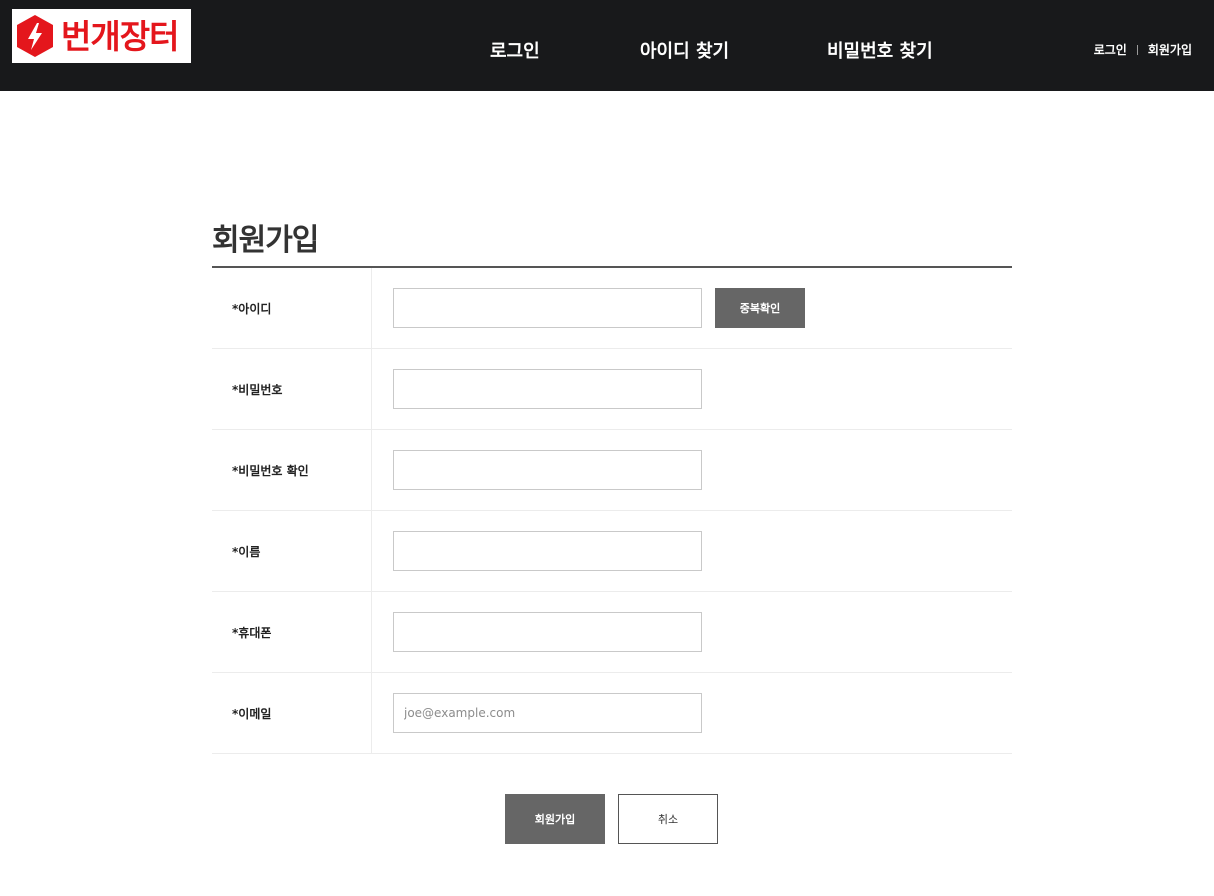 The image size is (1214, 896). I want to click on phone-input, so click(547, 632).